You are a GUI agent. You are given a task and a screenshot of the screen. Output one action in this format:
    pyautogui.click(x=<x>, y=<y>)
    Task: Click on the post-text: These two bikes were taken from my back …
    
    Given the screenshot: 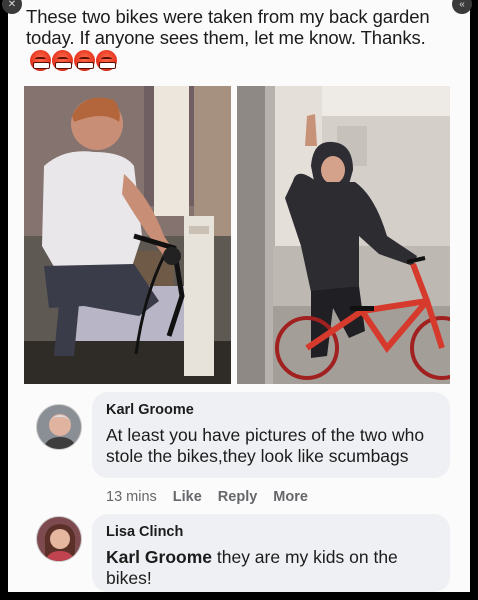 What is the action you would take?
    pyautogui.click(x=241, y=38)
    